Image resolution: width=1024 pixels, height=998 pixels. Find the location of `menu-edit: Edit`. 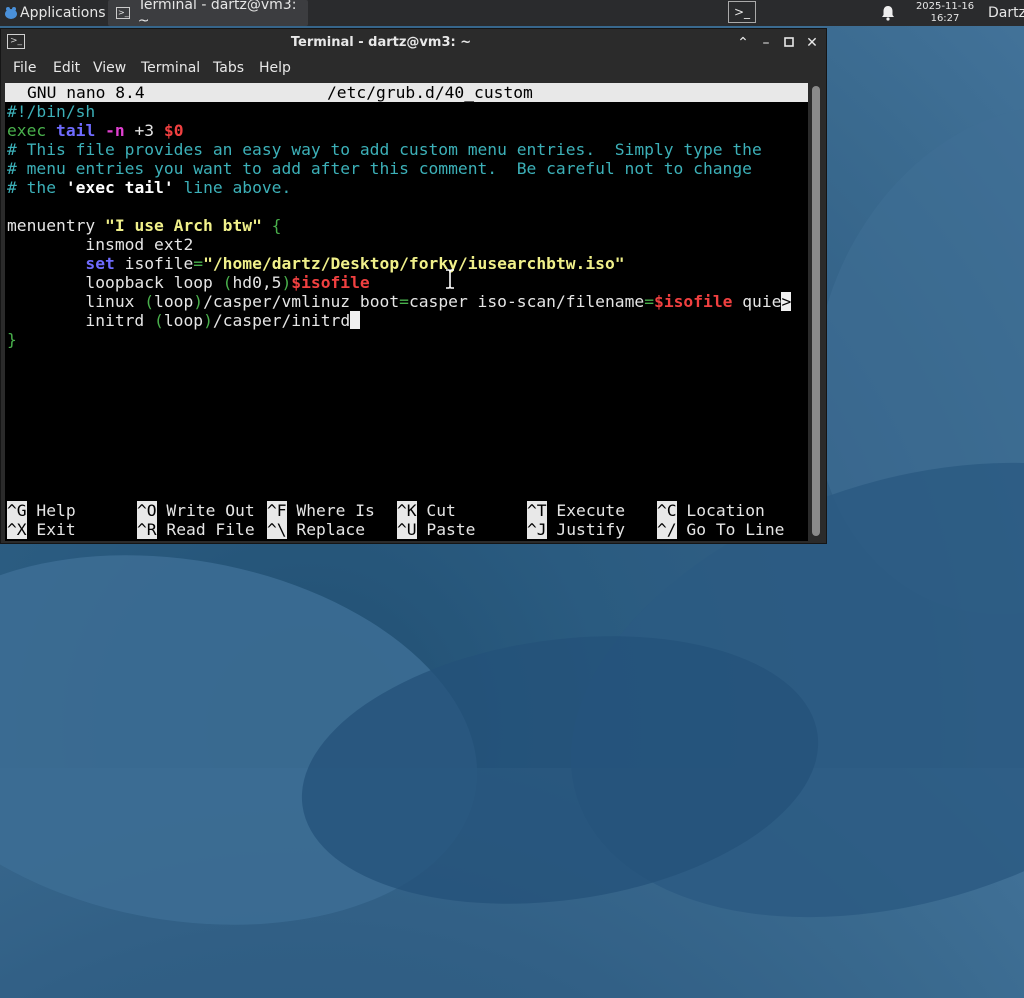

menu-edit: Edit is located at coordinates (66, 68).